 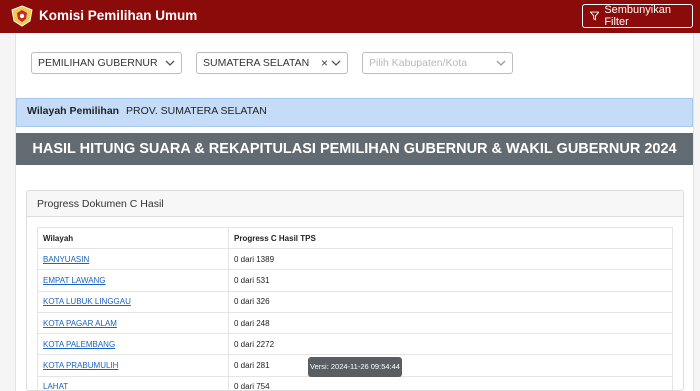 What do you see at coordinates (79, 344) in the screenshot?
I see `wilayah-link: KOTA PALEMBANG` at bounding box center [79, 344].